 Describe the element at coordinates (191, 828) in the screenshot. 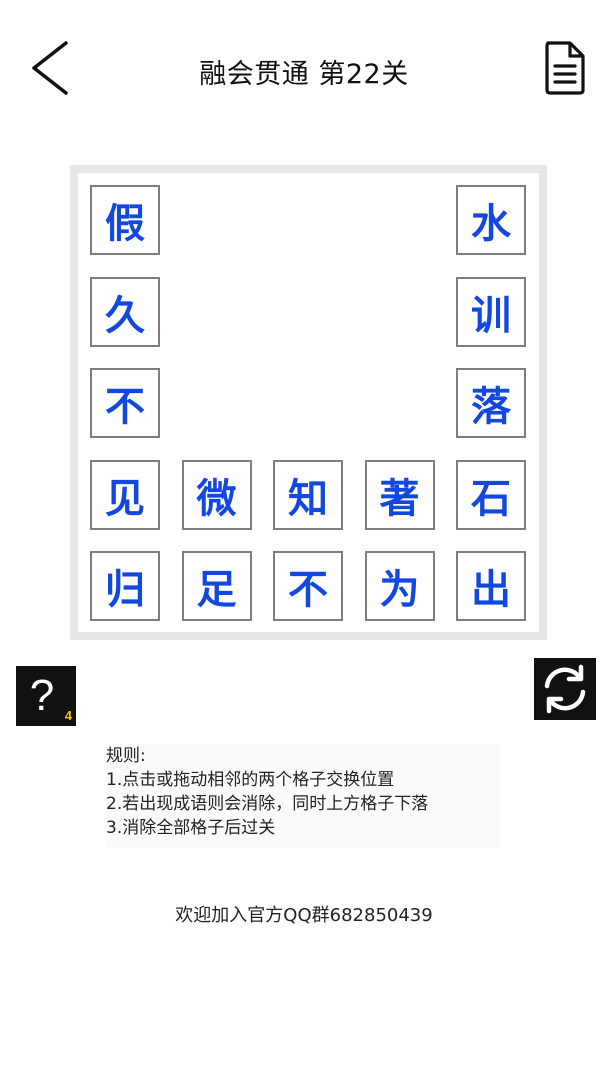

I see `rule-line: 3.消除全部格子后过关` at that location.